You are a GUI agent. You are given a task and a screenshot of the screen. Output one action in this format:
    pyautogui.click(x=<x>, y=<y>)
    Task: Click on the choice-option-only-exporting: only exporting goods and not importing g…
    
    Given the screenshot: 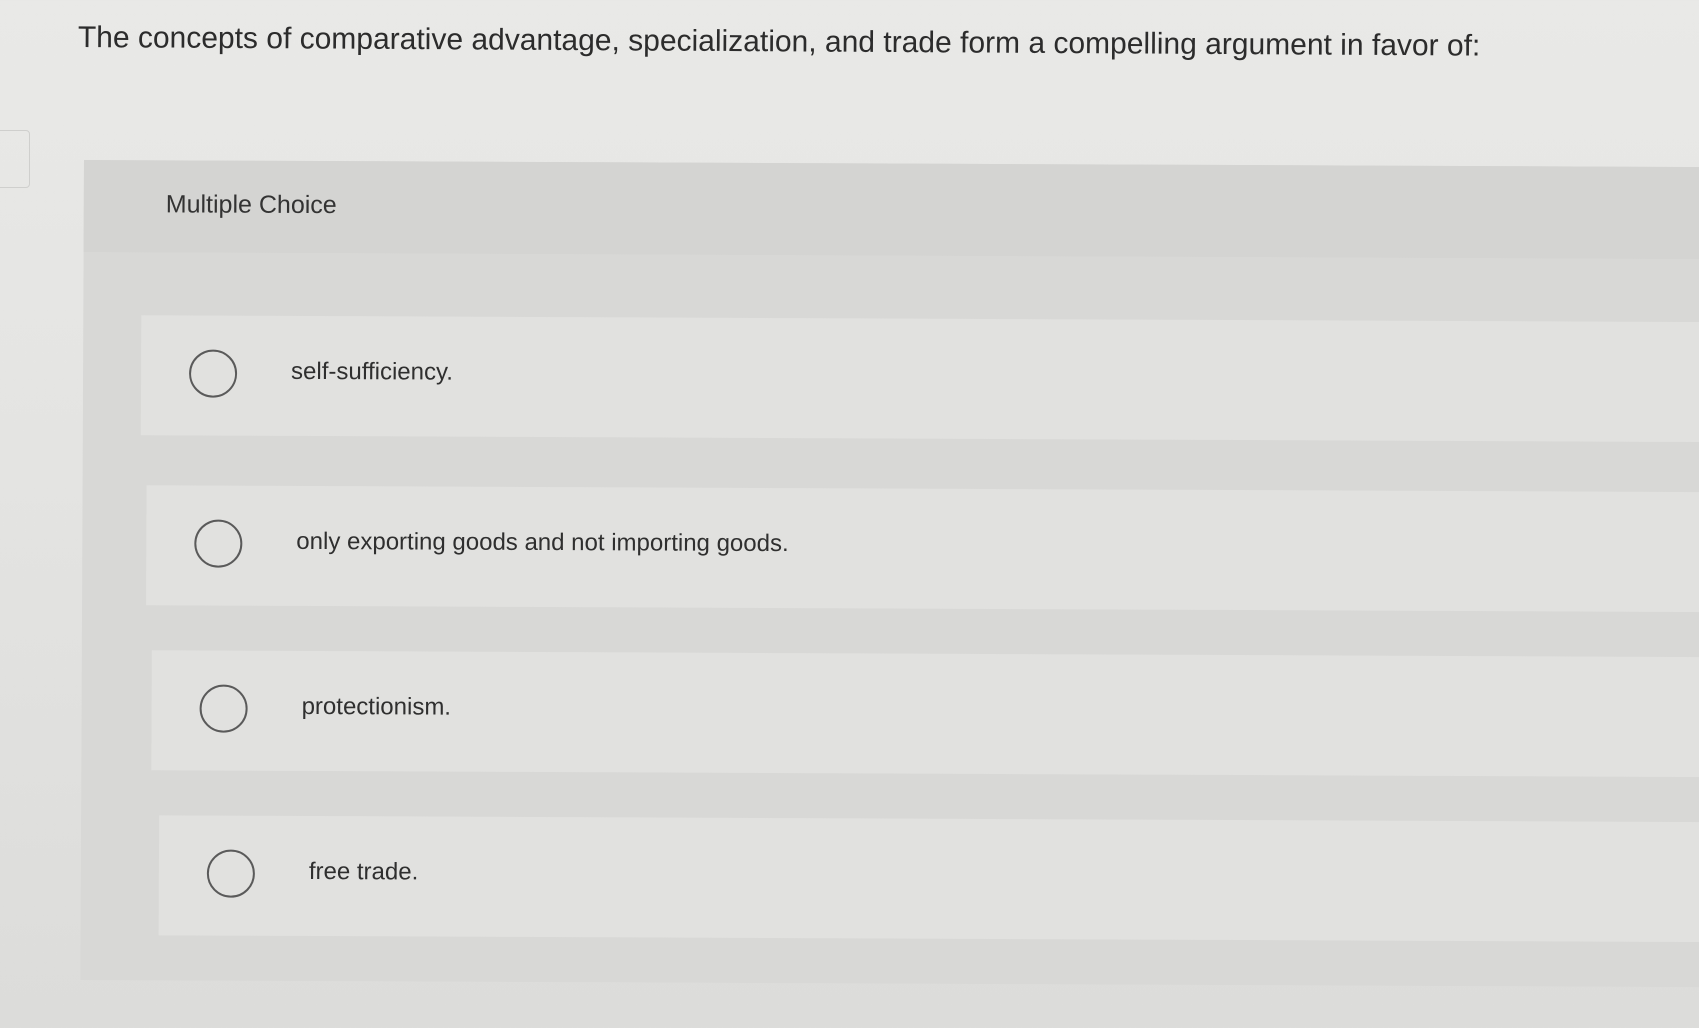 What is the action you would take?
    pyautogui.click(x=922, y=549)
    